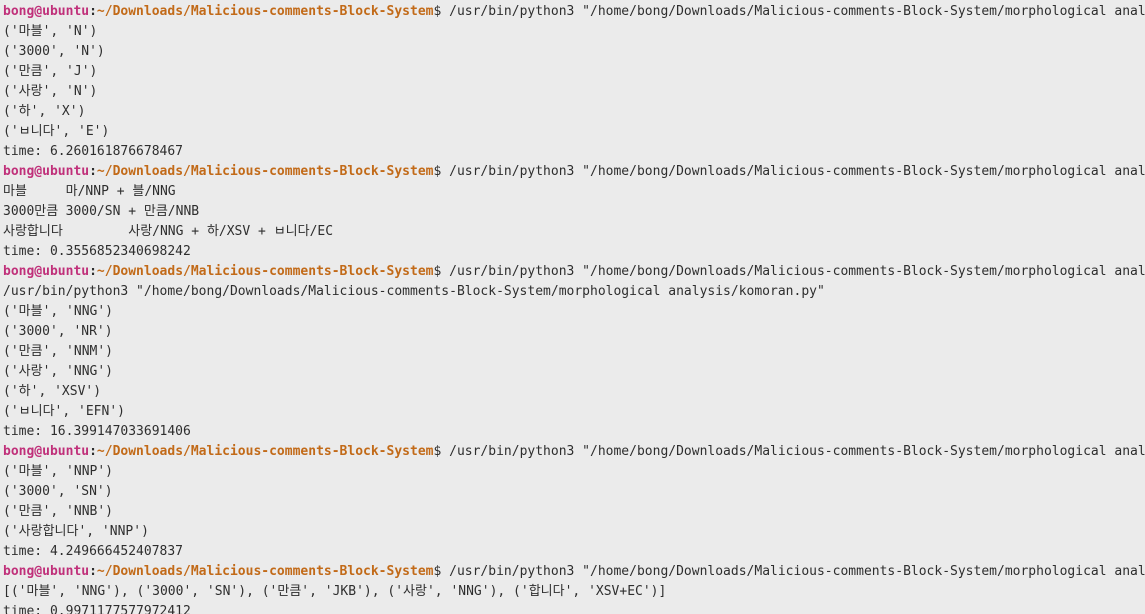 The image size is (1145, 614). I want to click on output-text: ('3000', 'SN'), so click(58, 491).